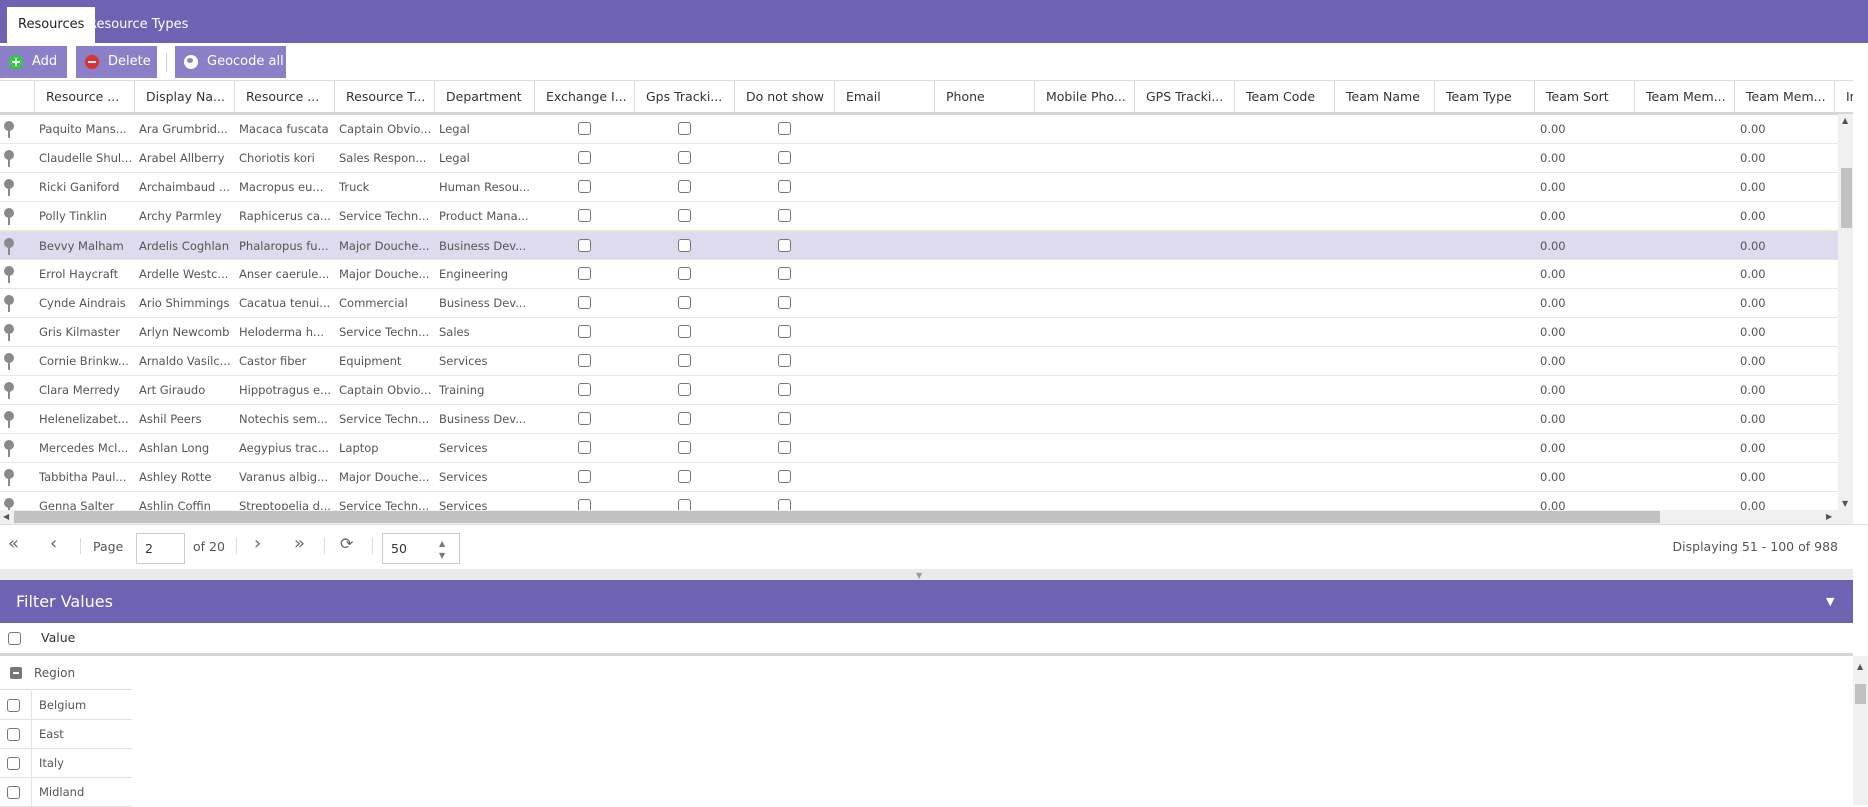 This screenshot has width=1868, height=807. What do you see at coordinates (66, 763) in the screenshot?
I see `filter-item: Italy` at bounding box center [66, 763].